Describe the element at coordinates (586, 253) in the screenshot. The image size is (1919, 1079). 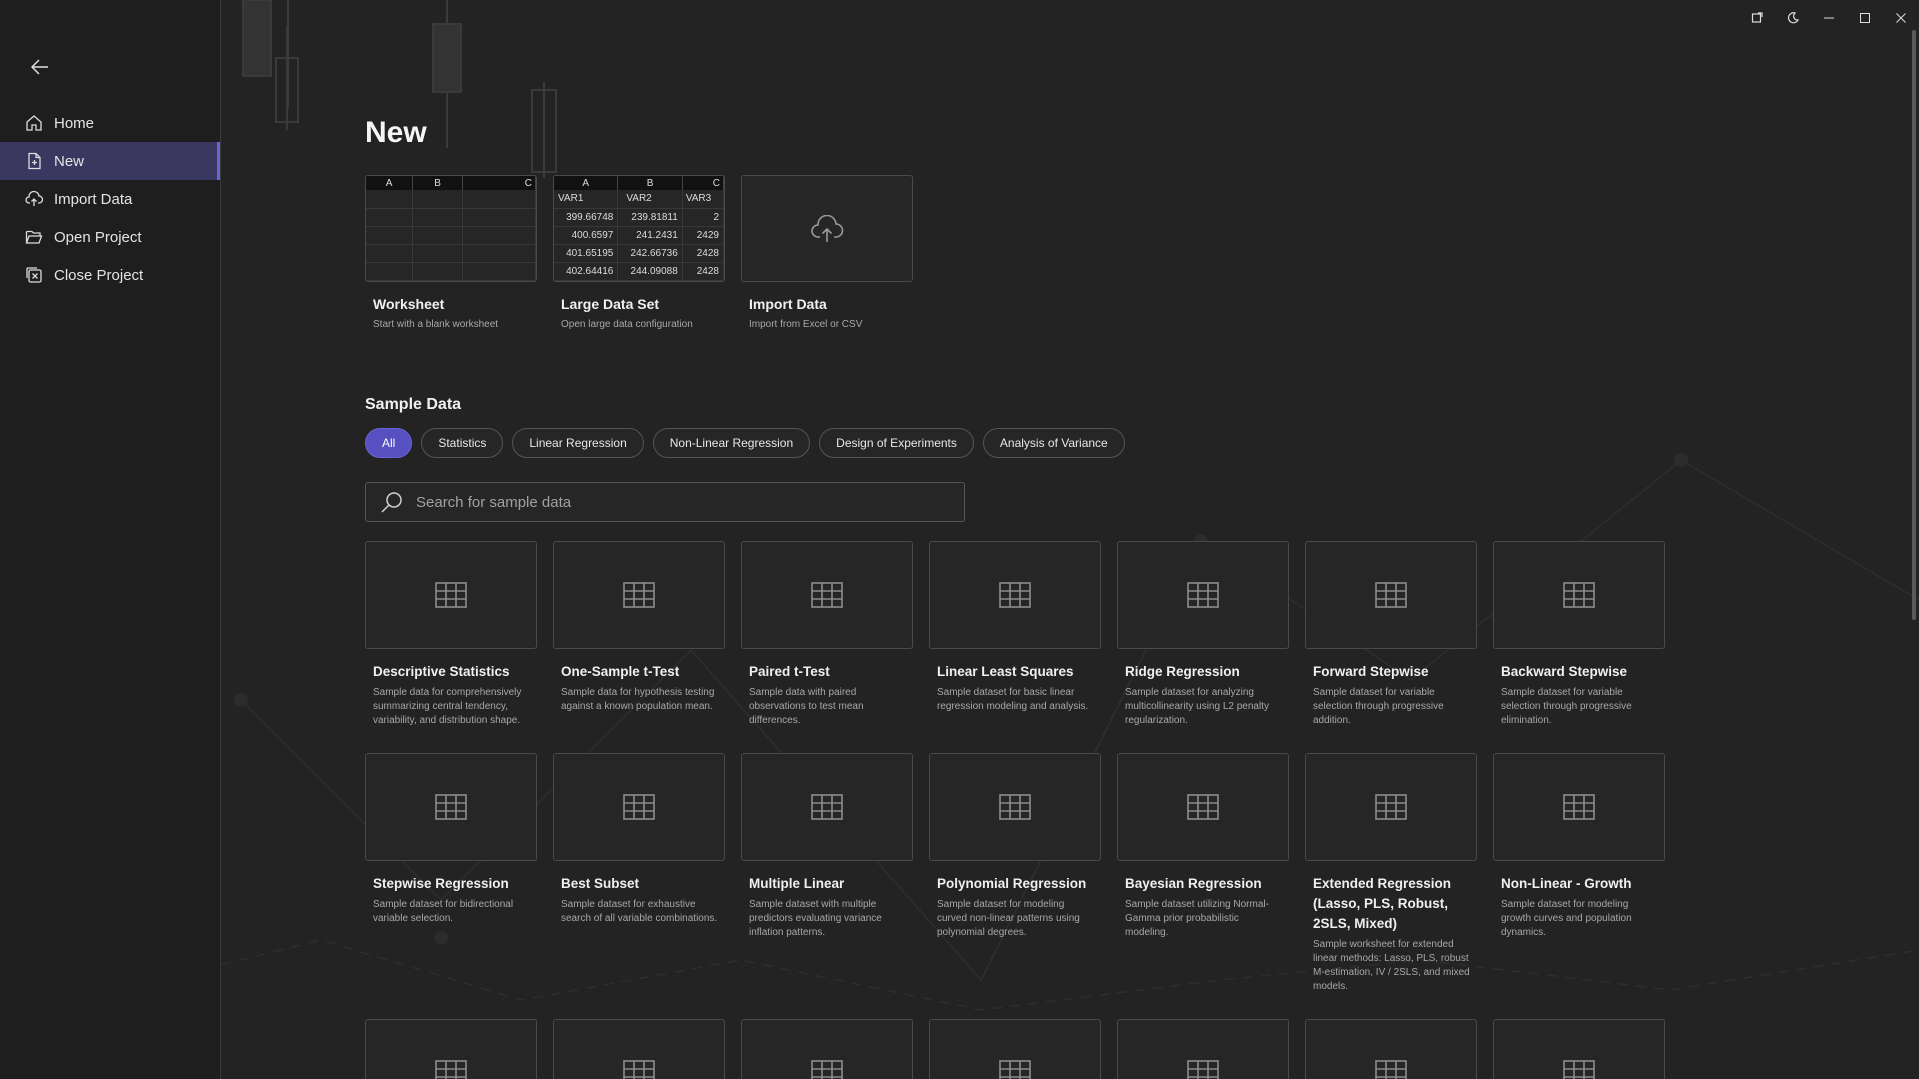
I see `cell: 401.65195` at that location.